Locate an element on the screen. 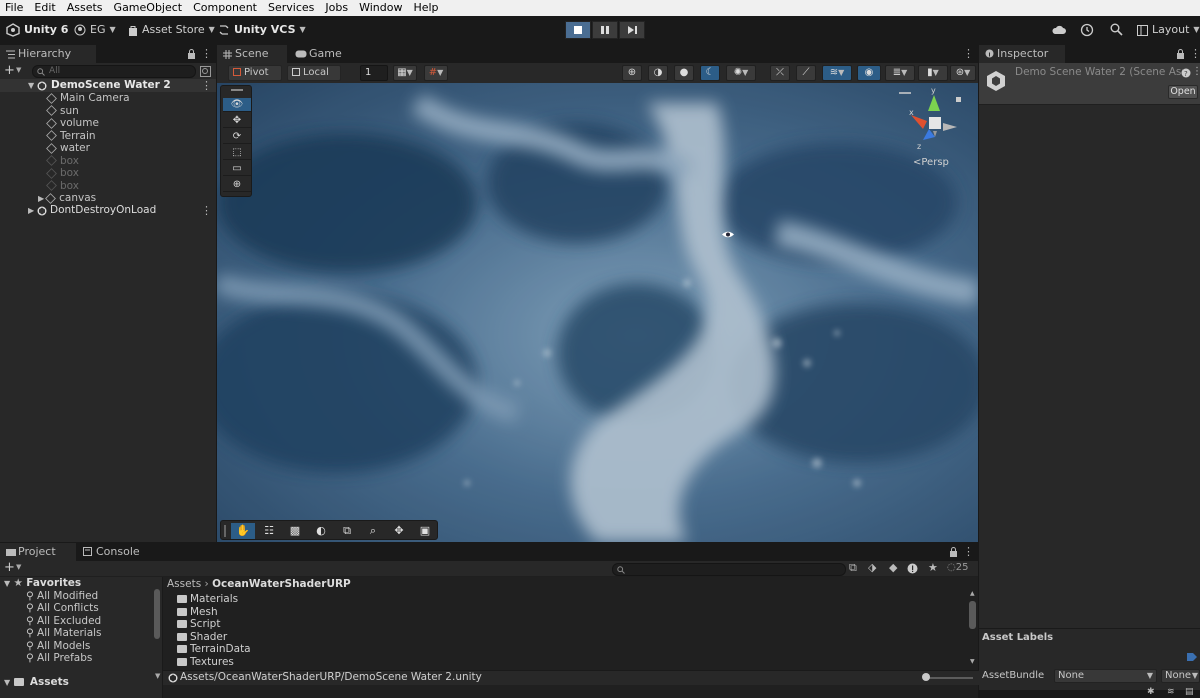 The height and width of the screenshot is (698, 1200). menu-window: Window is located at coordinates (381, 8).